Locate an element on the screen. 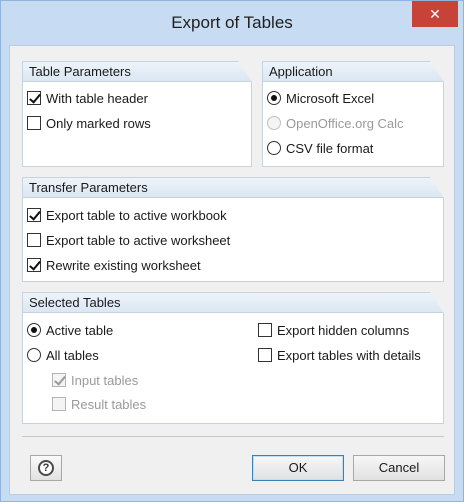 The width and height of the screenshot is (464, 502). result-tables-label: Result tables is located at coordinates (109, 404).